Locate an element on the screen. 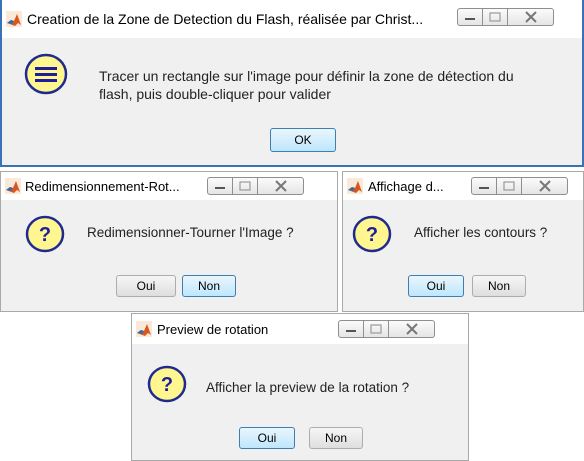 The width and height of the screenshot is (584, 461). preview-titlebar: Preview de rotation is located at coordinates (300, 329).